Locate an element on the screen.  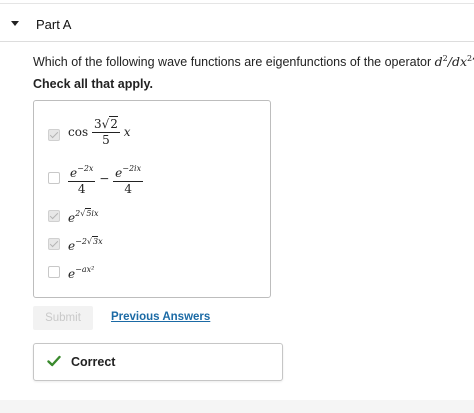
feedback-correct: Correct is located at coordinates (158, 362).